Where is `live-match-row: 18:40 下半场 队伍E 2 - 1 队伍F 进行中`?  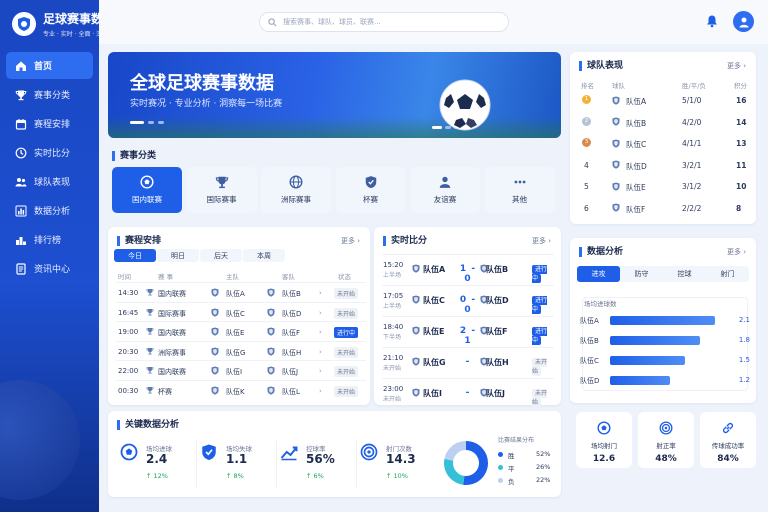
live-match-row: 18:40 下半场 队伍E 2 - 1 队伍F 进行中 is located at coordinates (468, 331).